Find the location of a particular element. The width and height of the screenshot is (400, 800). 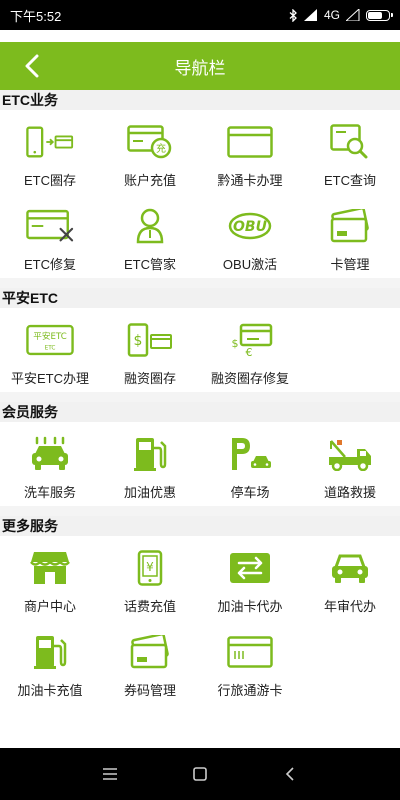

grid-item-card-manage: 卡管理 is located at coordinates (350, 236).